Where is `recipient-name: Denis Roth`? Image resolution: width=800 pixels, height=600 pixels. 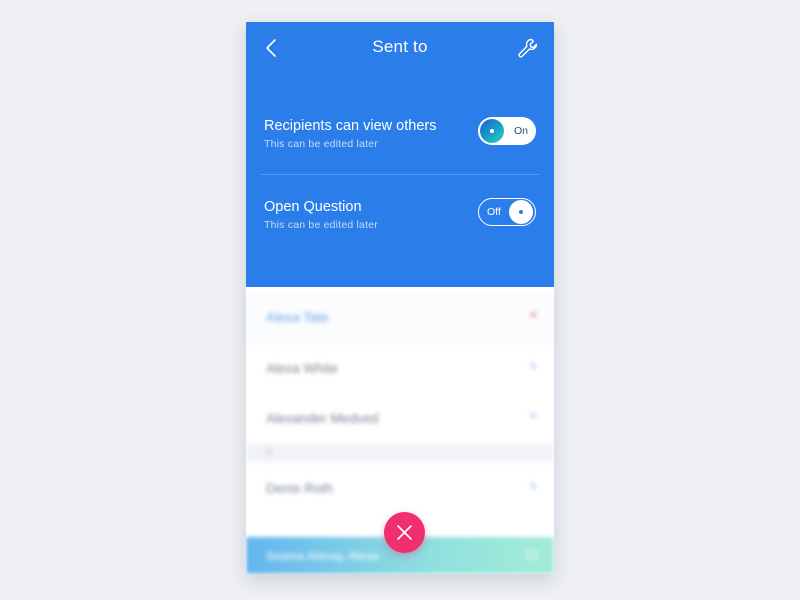 recipient-name: Denis Roth is located at coordinates (299, 488).